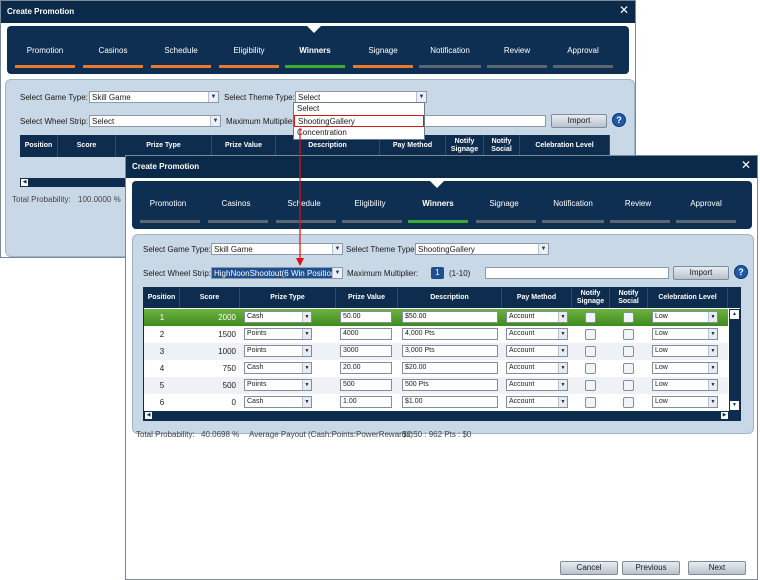 The height and width of the screenshot is (580, 760). What do you see at coordinates (651, 568) in the screenshot?
I see `previous-button: Previous` at bounding box center [651, 568].